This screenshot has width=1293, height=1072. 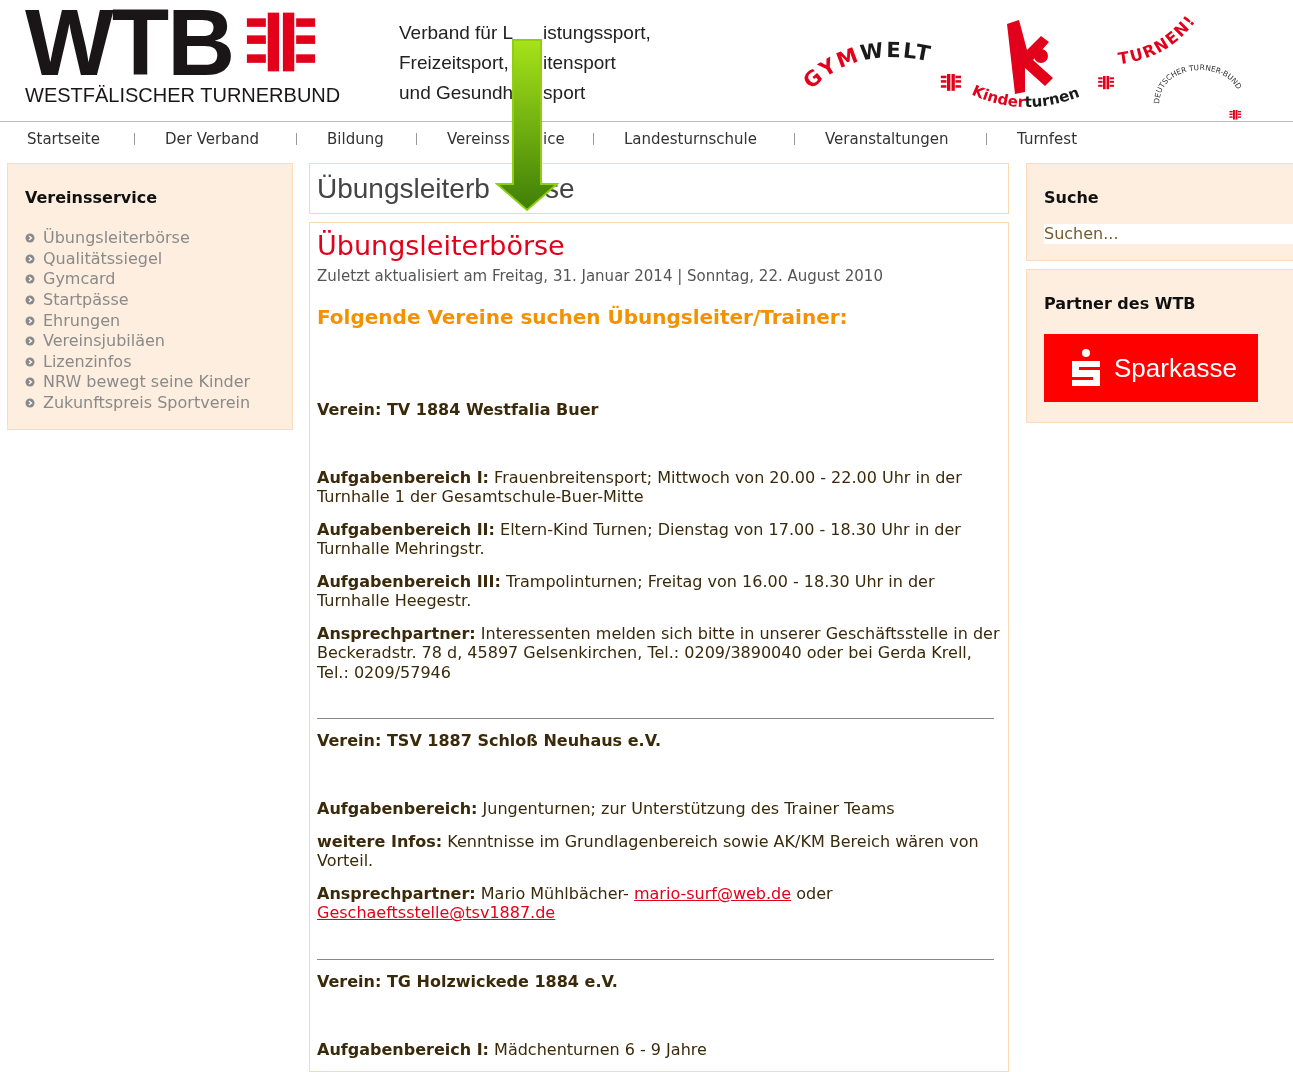 I want to click on nav-link: Bildung, so click(x=355, y=139).